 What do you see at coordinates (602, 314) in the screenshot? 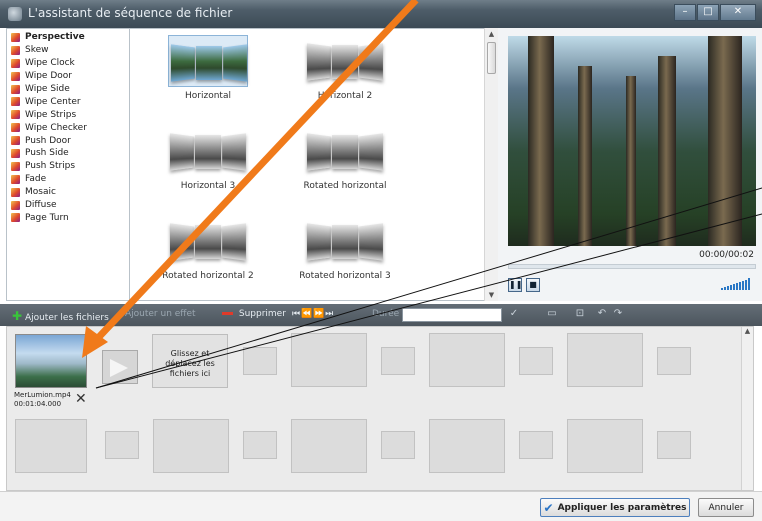
I see `undo-icon: ↶` at bounding box center [602, 314].